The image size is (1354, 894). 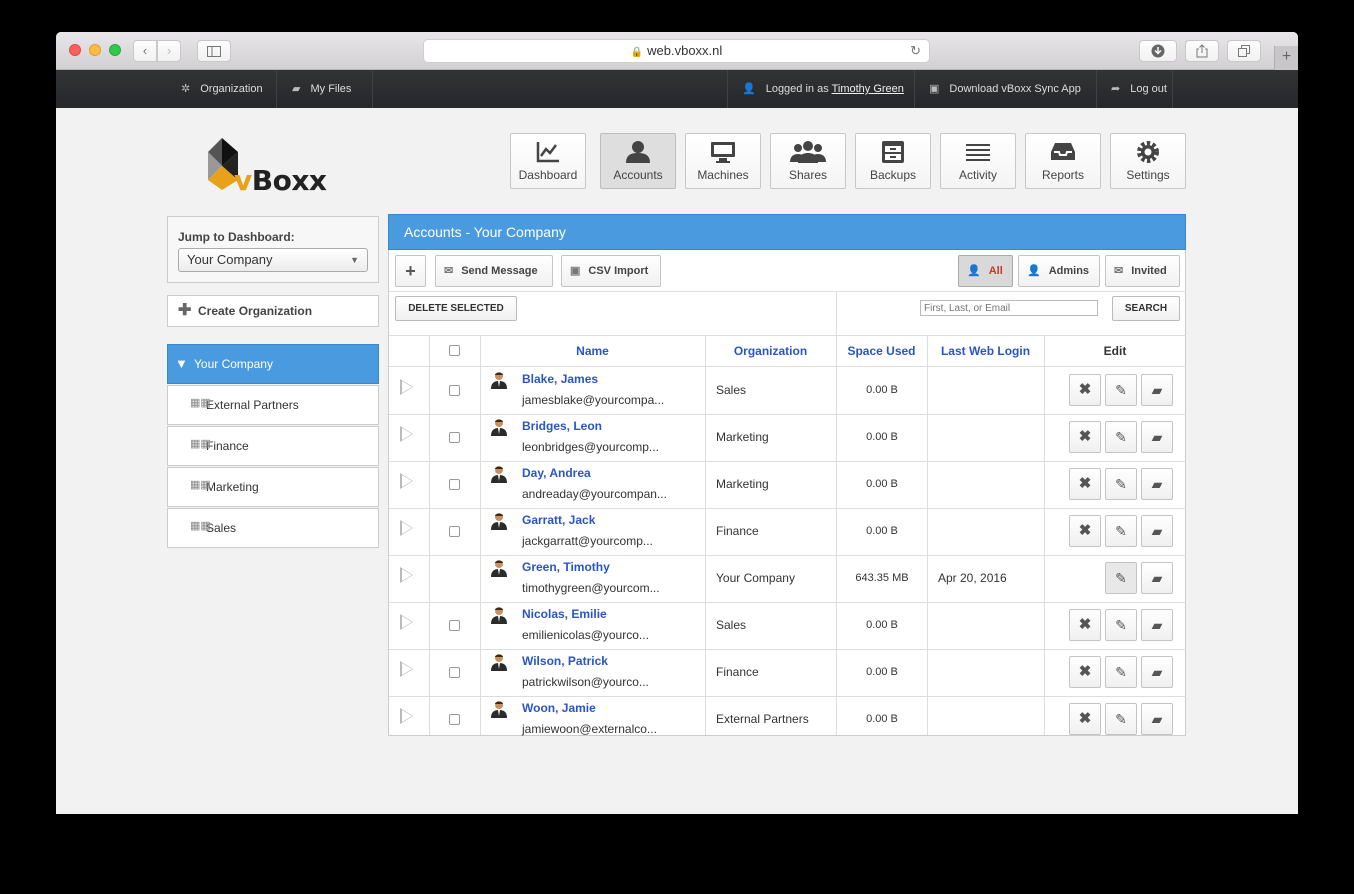 I want to click on account-search-input, so click(x=1009, y=308).